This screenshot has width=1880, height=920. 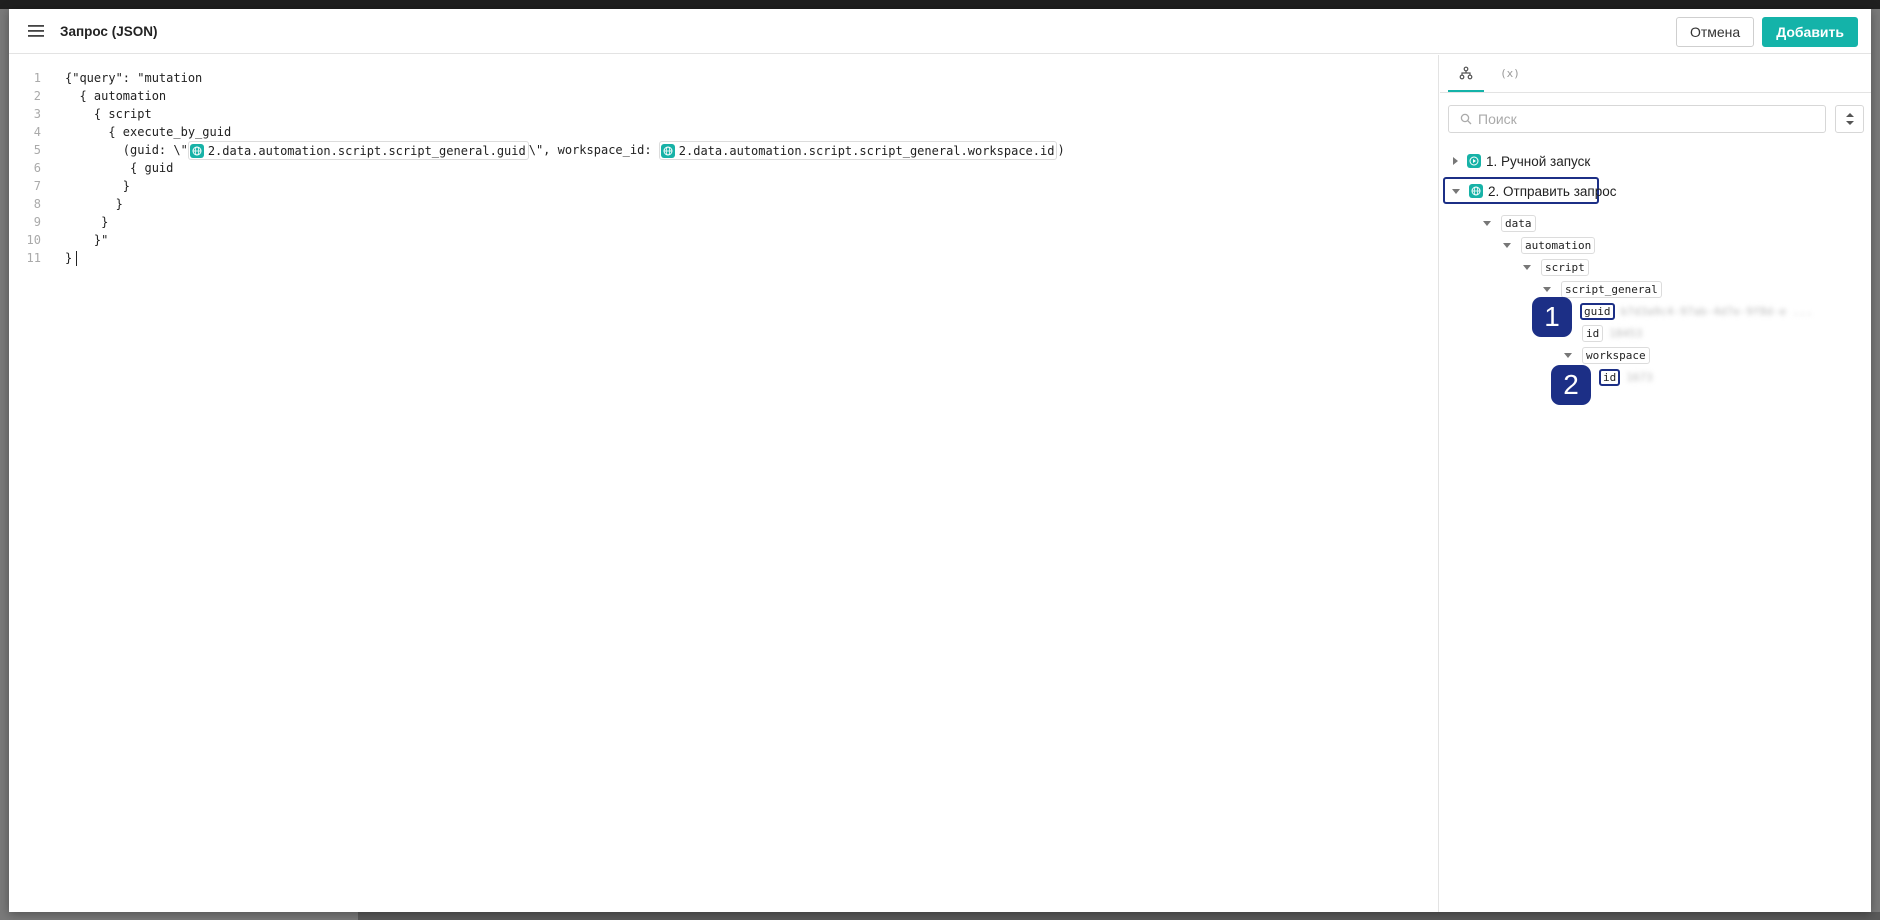 I want to click on tree-node-data: data, so click(x=1509, y=223).